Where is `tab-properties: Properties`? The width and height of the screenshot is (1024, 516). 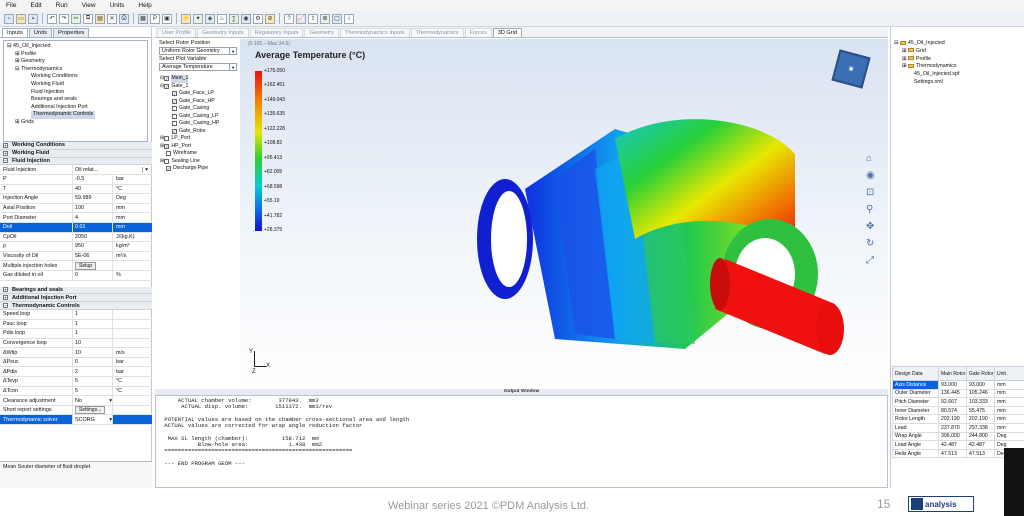 tab-properties: Properties is located at coordinates (71, 32).